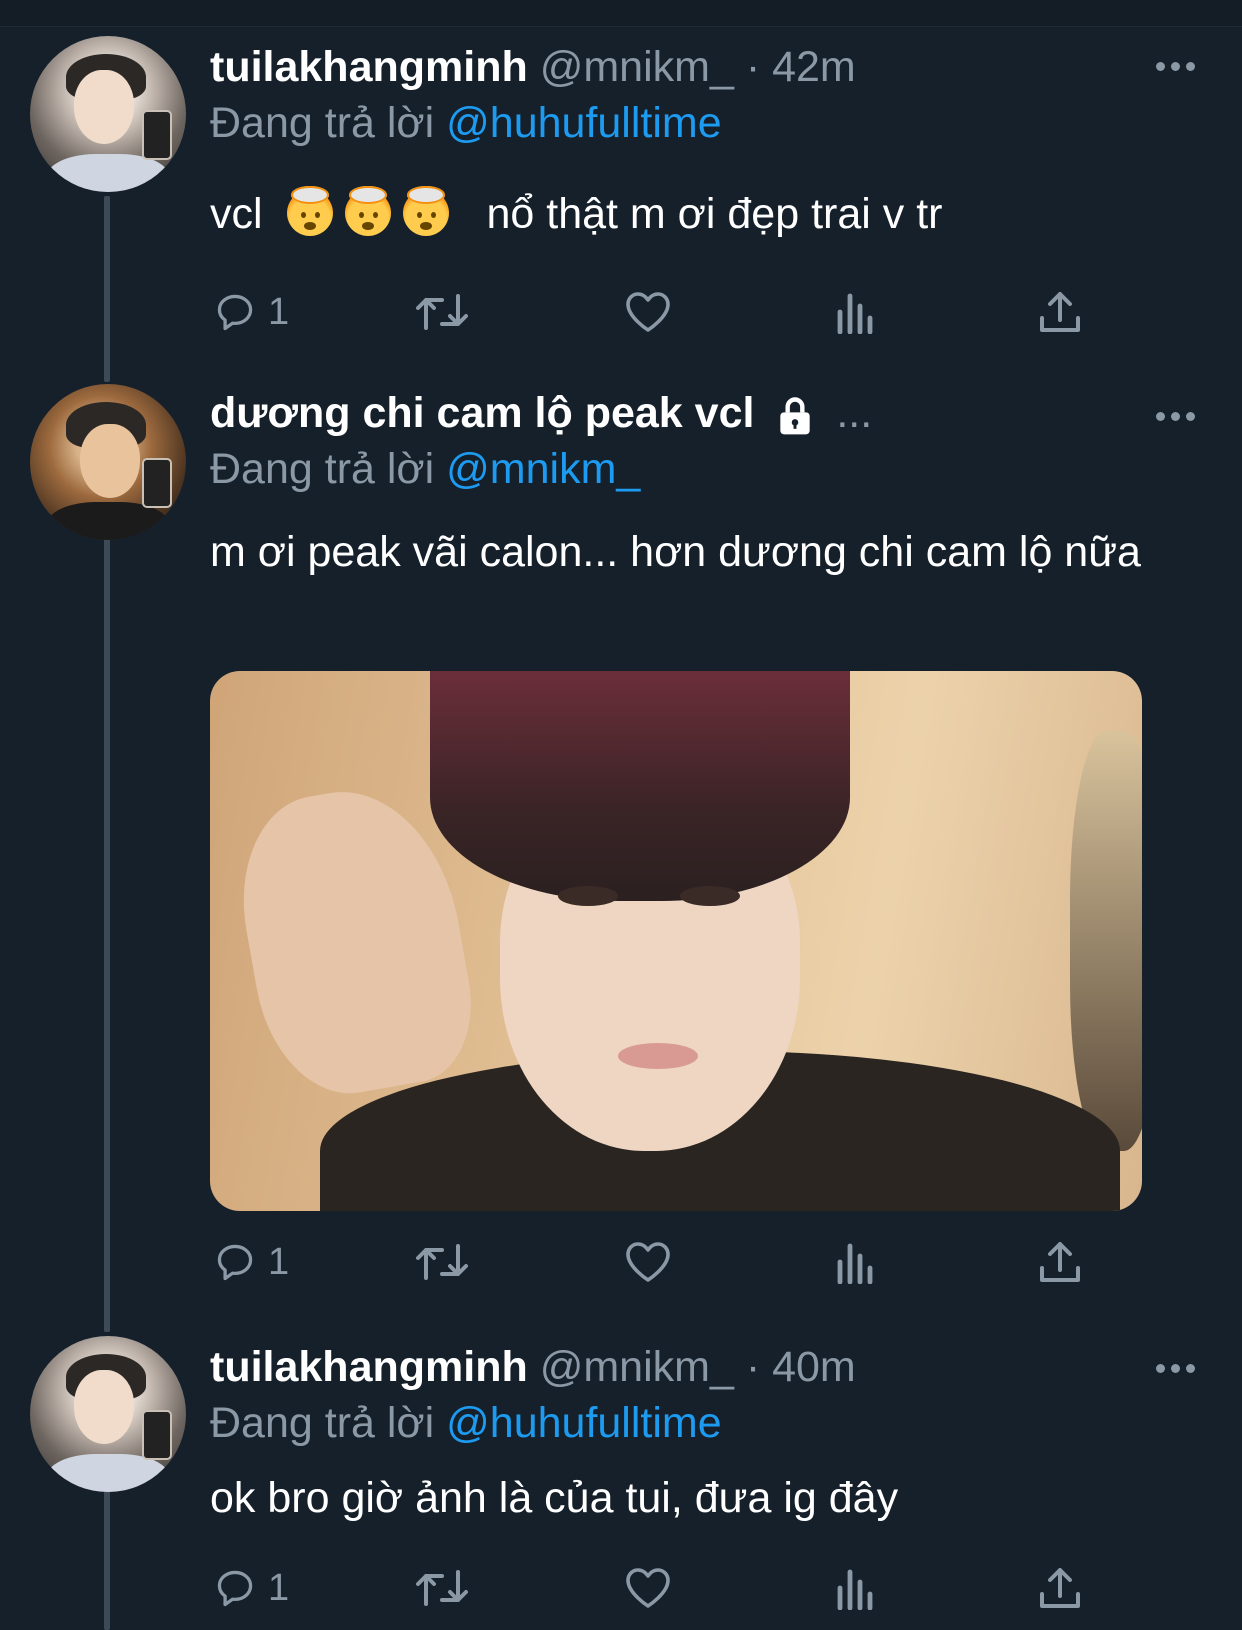 This screenshot has width=1242, height=1630. What do you see at coordinates (621, 13) in the screenshot?
I see `top-divider` at bounding box center [621, 13].